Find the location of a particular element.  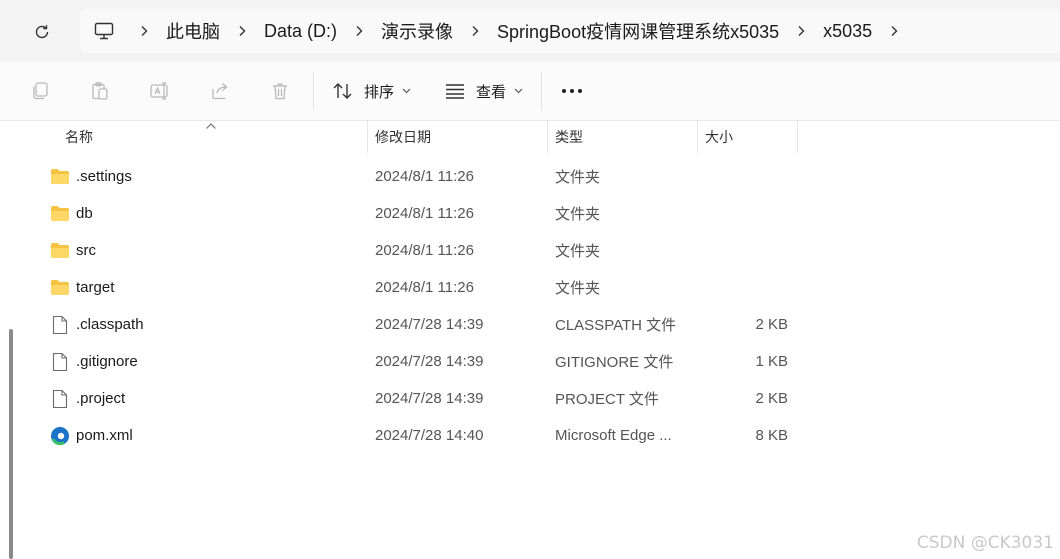

column-type: 类型 is located at coordinates (625, 137).